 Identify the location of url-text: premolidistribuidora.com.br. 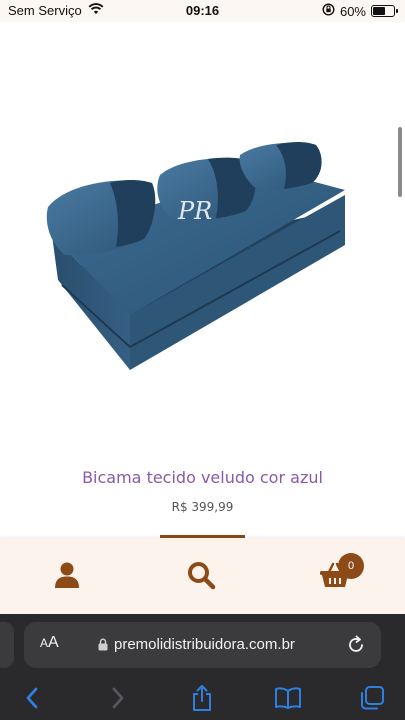
(204, 644).